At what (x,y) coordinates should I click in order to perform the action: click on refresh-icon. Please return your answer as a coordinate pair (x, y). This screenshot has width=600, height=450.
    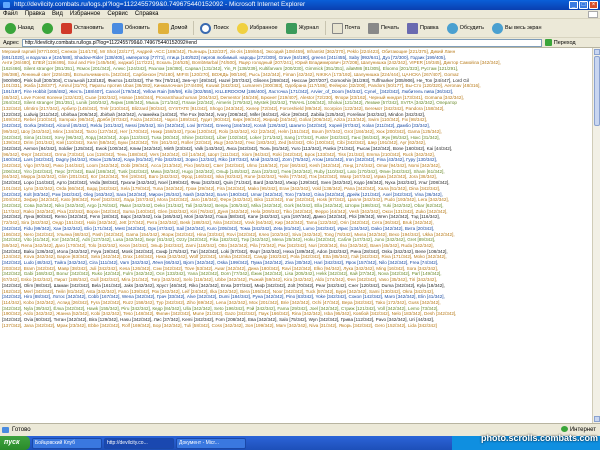
    Looking at the image, I should click on (117, 28).